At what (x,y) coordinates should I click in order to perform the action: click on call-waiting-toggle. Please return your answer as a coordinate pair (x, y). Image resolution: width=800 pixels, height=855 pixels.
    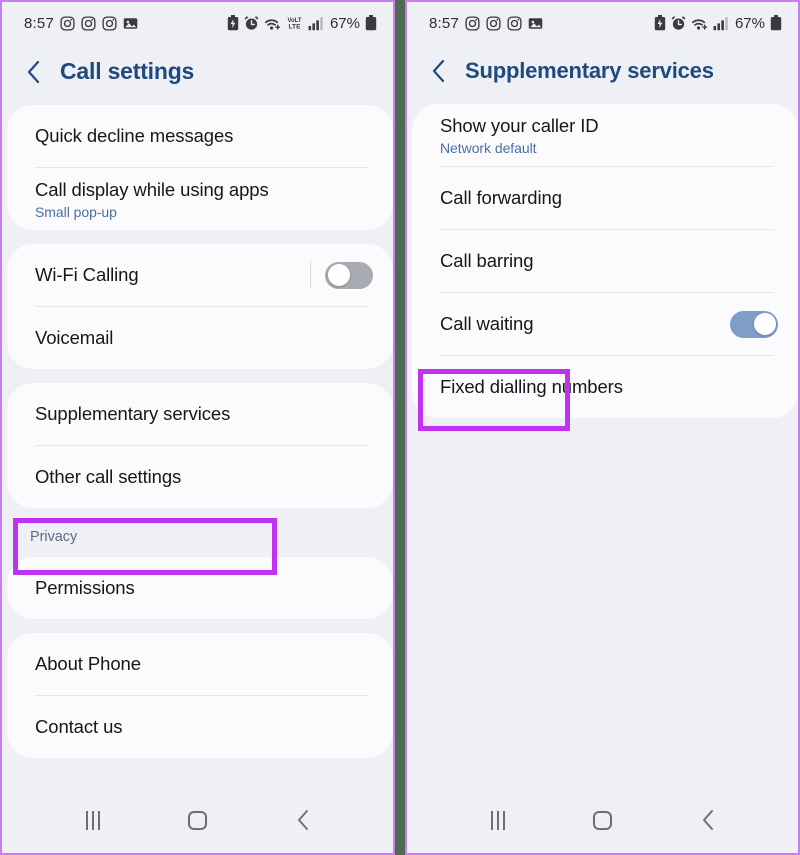
    Looking at the image, I should click on (754, 324).